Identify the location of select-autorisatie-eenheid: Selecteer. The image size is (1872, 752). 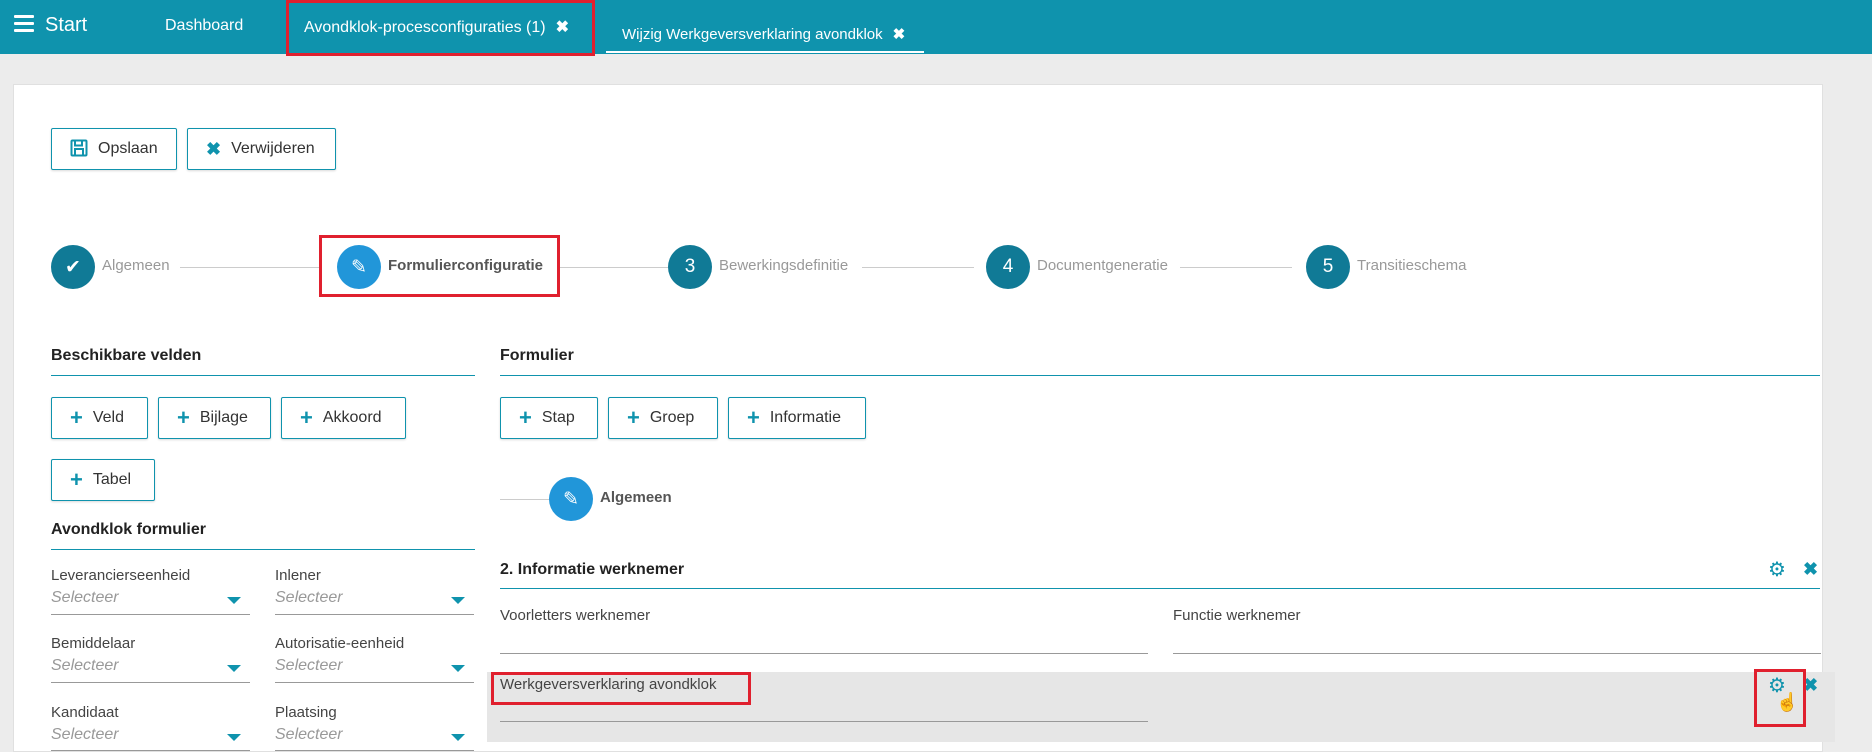
(309, 666).